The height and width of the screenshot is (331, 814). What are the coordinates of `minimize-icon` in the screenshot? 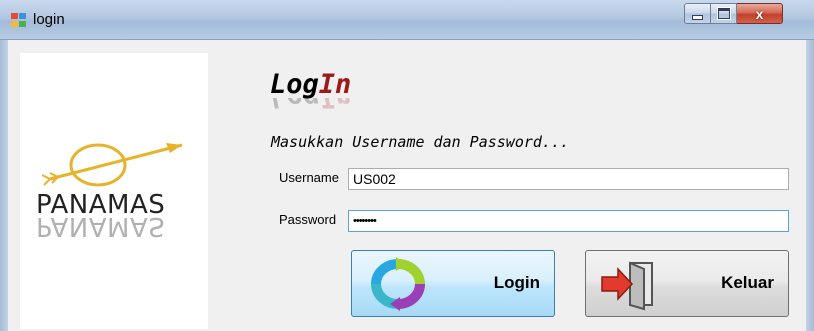 It's located at (697, 17).